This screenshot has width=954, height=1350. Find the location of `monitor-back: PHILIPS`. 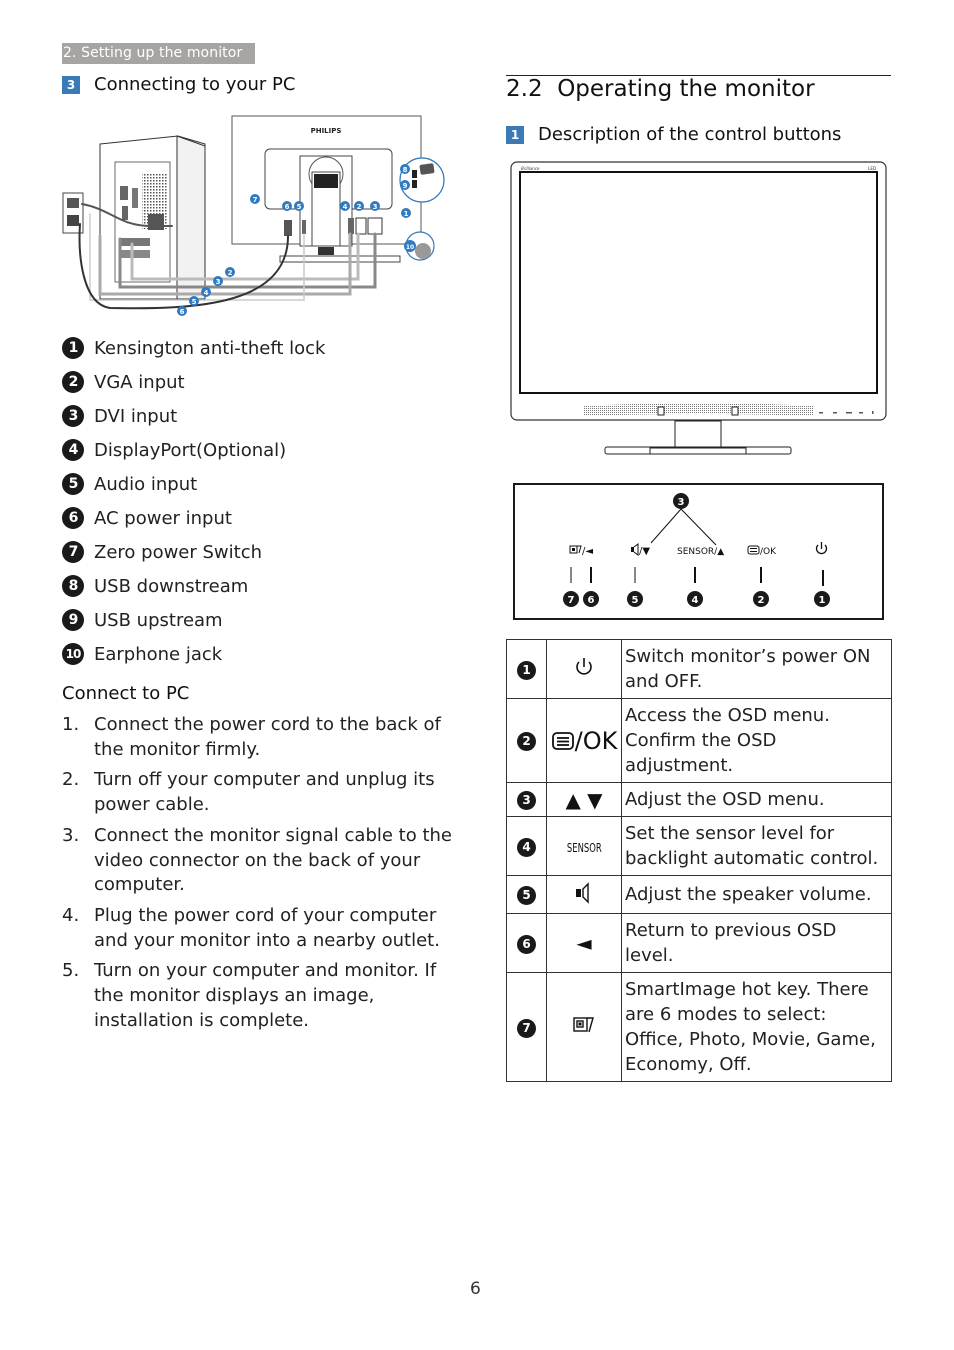

monitor-back: PHILIPS is located at coordinates (338, 189).